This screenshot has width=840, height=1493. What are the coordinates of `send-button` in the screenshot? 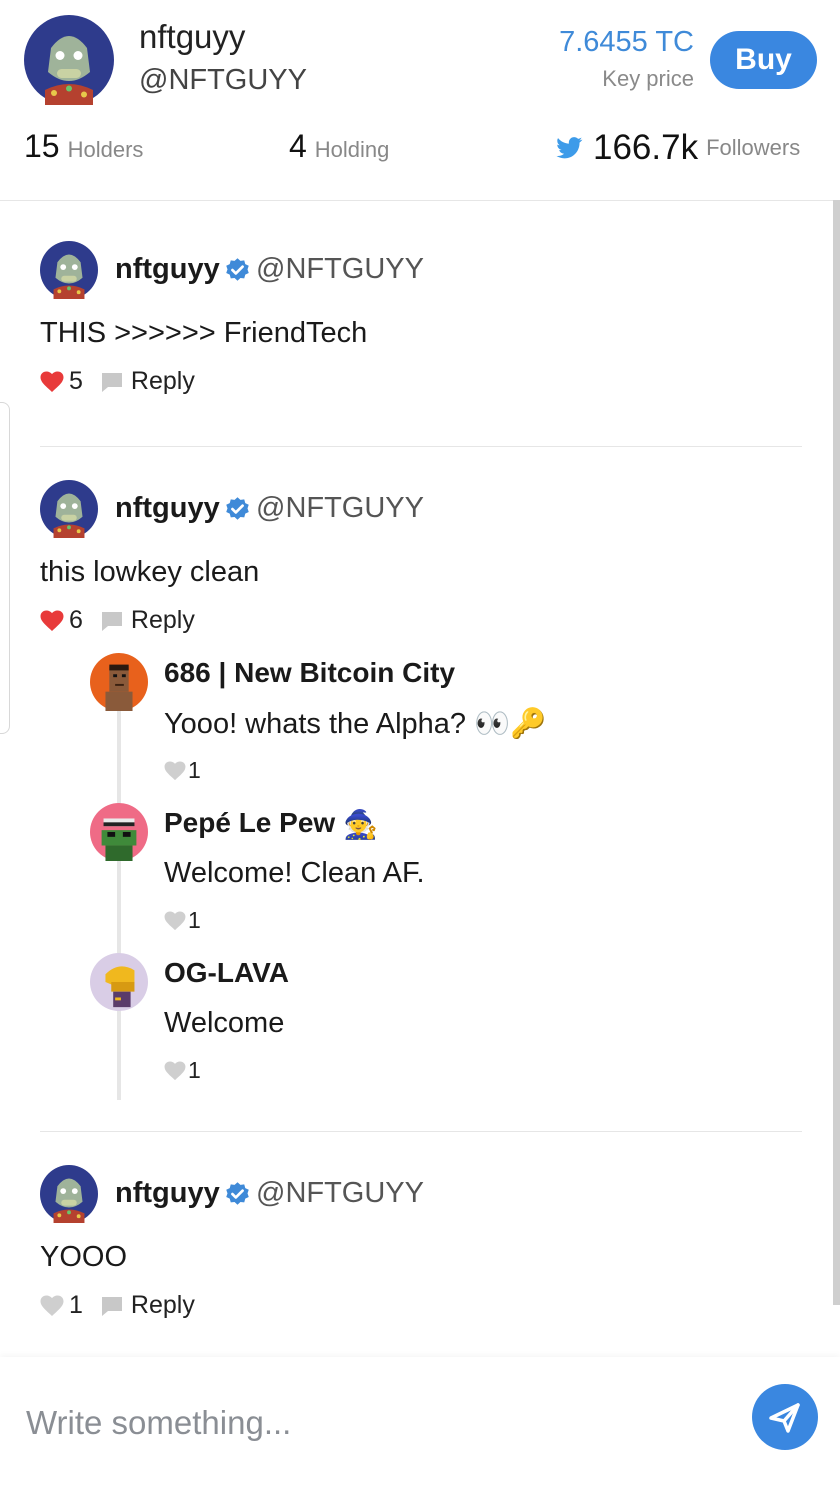 It's located at (785, 1417).